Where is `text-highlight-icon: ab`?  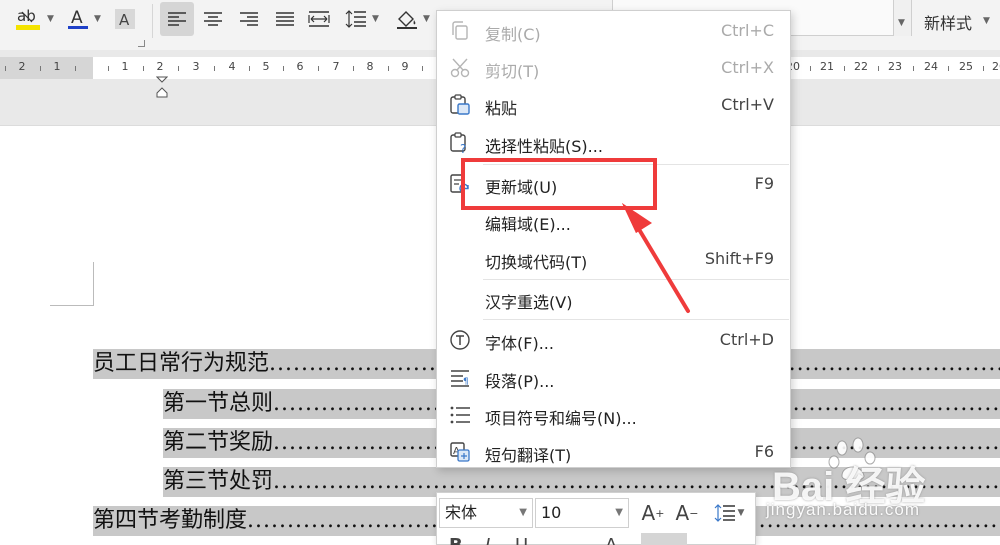
text-highlight-icon: ab is located at coordinates (28, 18).